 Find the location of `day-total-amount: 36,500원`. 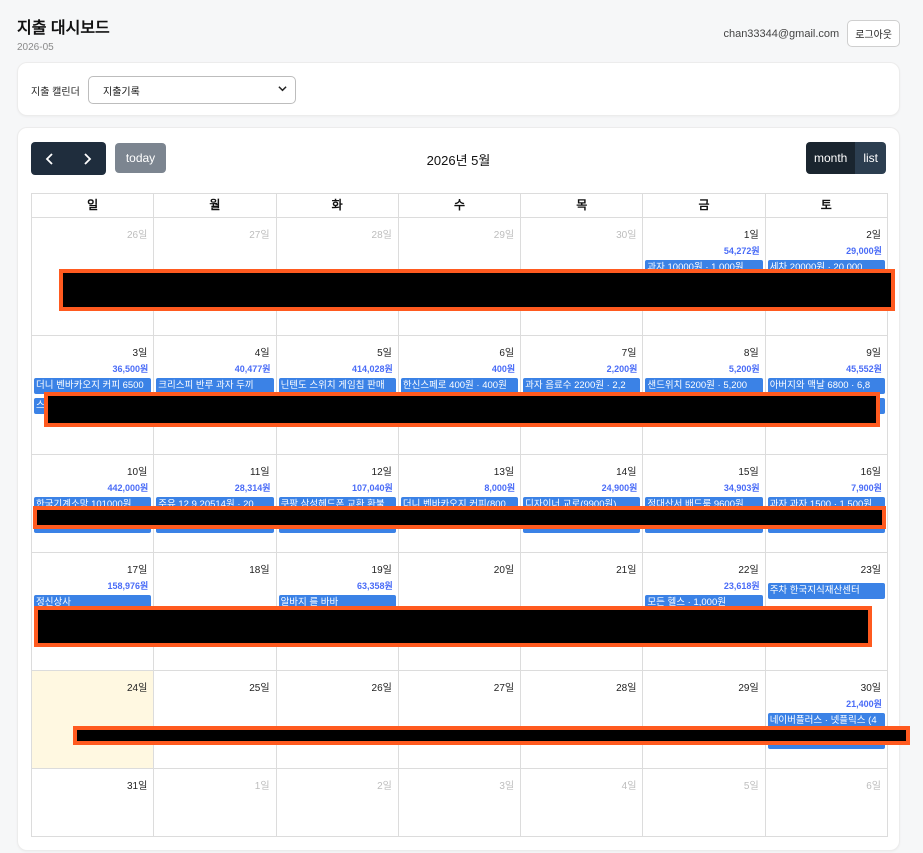

day-total-amount: 36,500원 is located at coordinates (130, 369).